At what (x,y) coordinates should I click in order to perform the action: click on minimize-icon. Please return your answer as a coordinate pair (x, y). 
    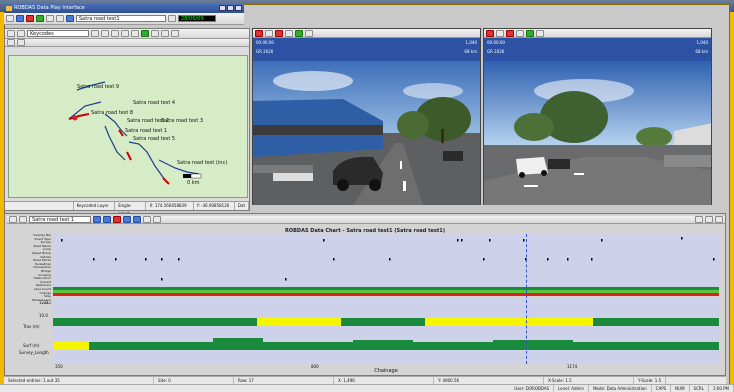
    Looking at the image, I should click on (222, 8).